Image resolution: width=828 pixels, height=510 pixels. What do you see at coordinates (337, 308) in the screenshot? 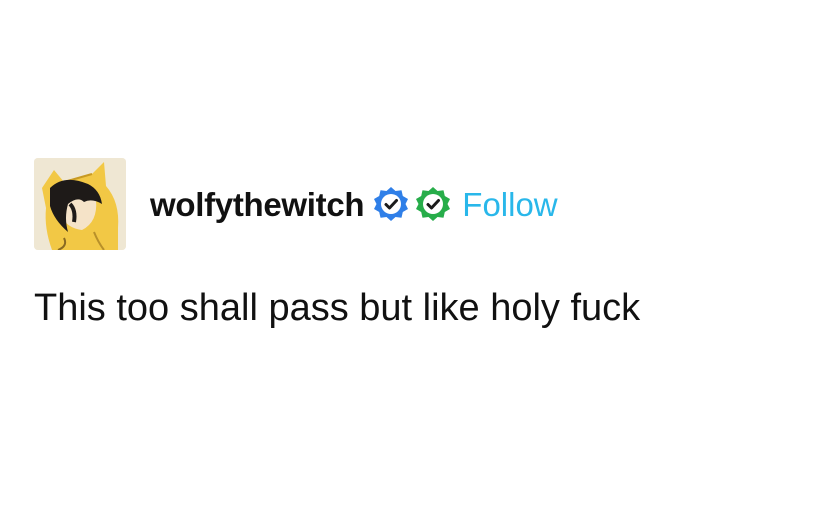
I see `post-text: This too shall pass but like holy fuck` at bounding box center [337, 308].